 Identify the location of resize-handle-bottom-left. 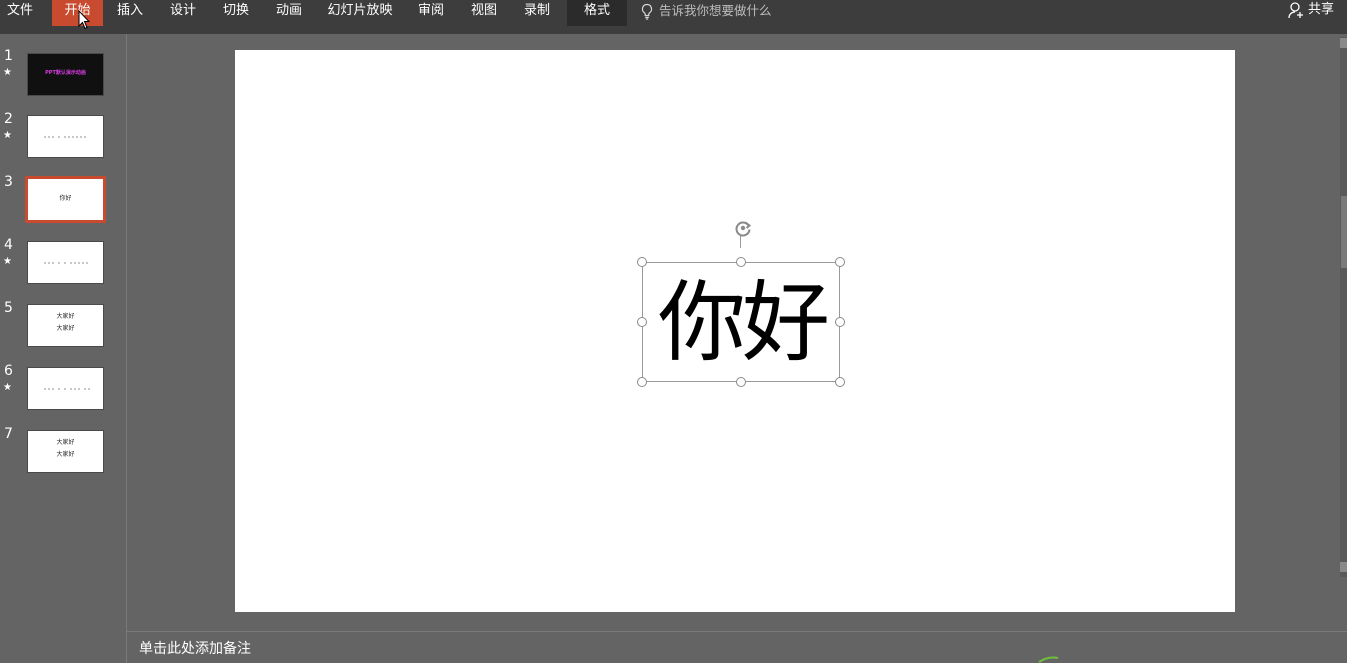
(642, 382).